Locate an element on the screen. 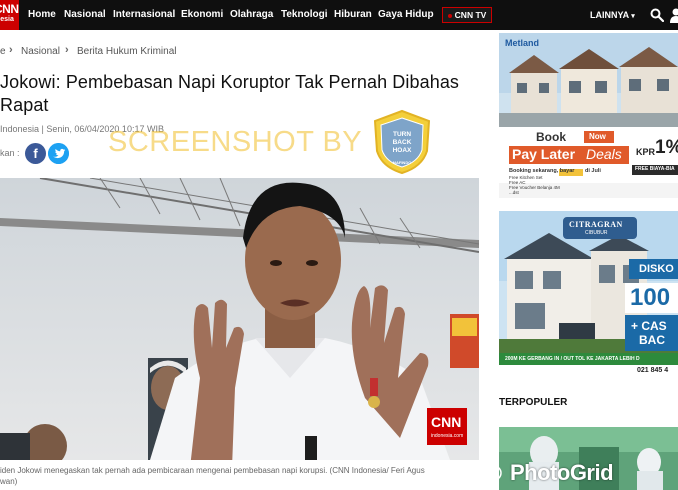 The width and height of the screenshot is (678, 490). ad1-rate: 1% is located at coordinates (666, 147).